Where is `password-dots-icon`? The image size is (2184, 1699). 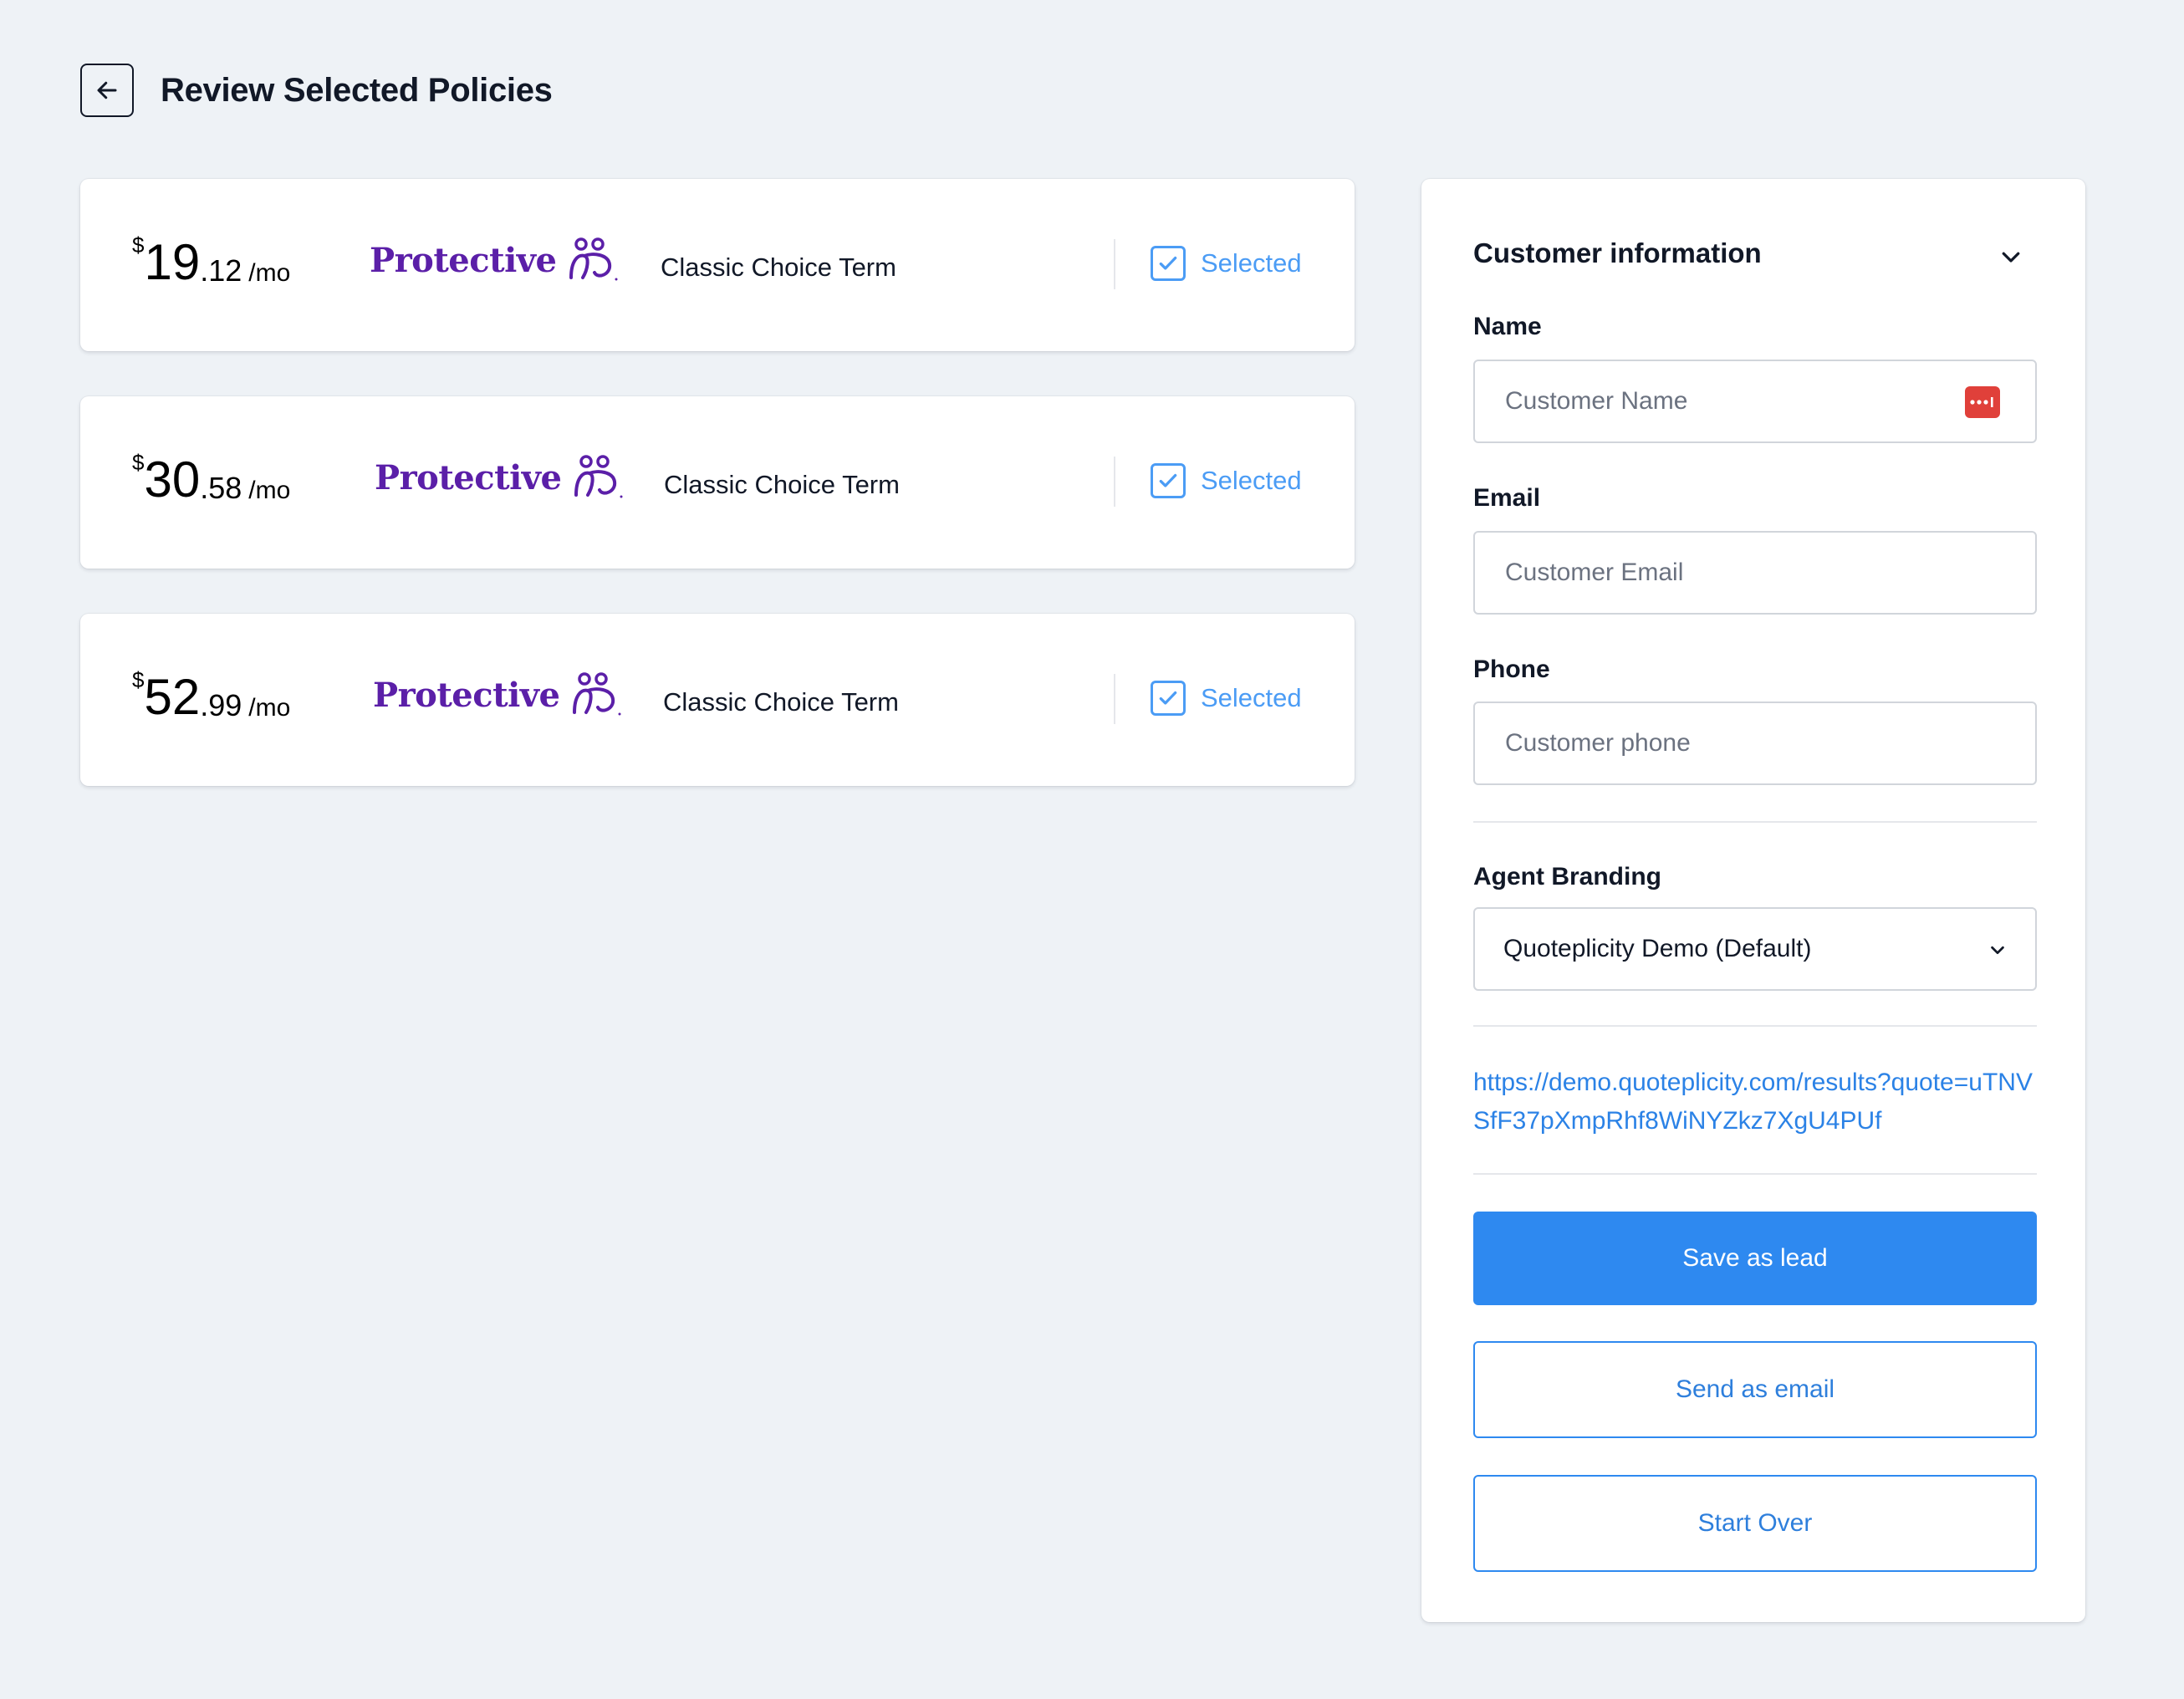 password-dots-icon is located at coordinates (1982, 402).